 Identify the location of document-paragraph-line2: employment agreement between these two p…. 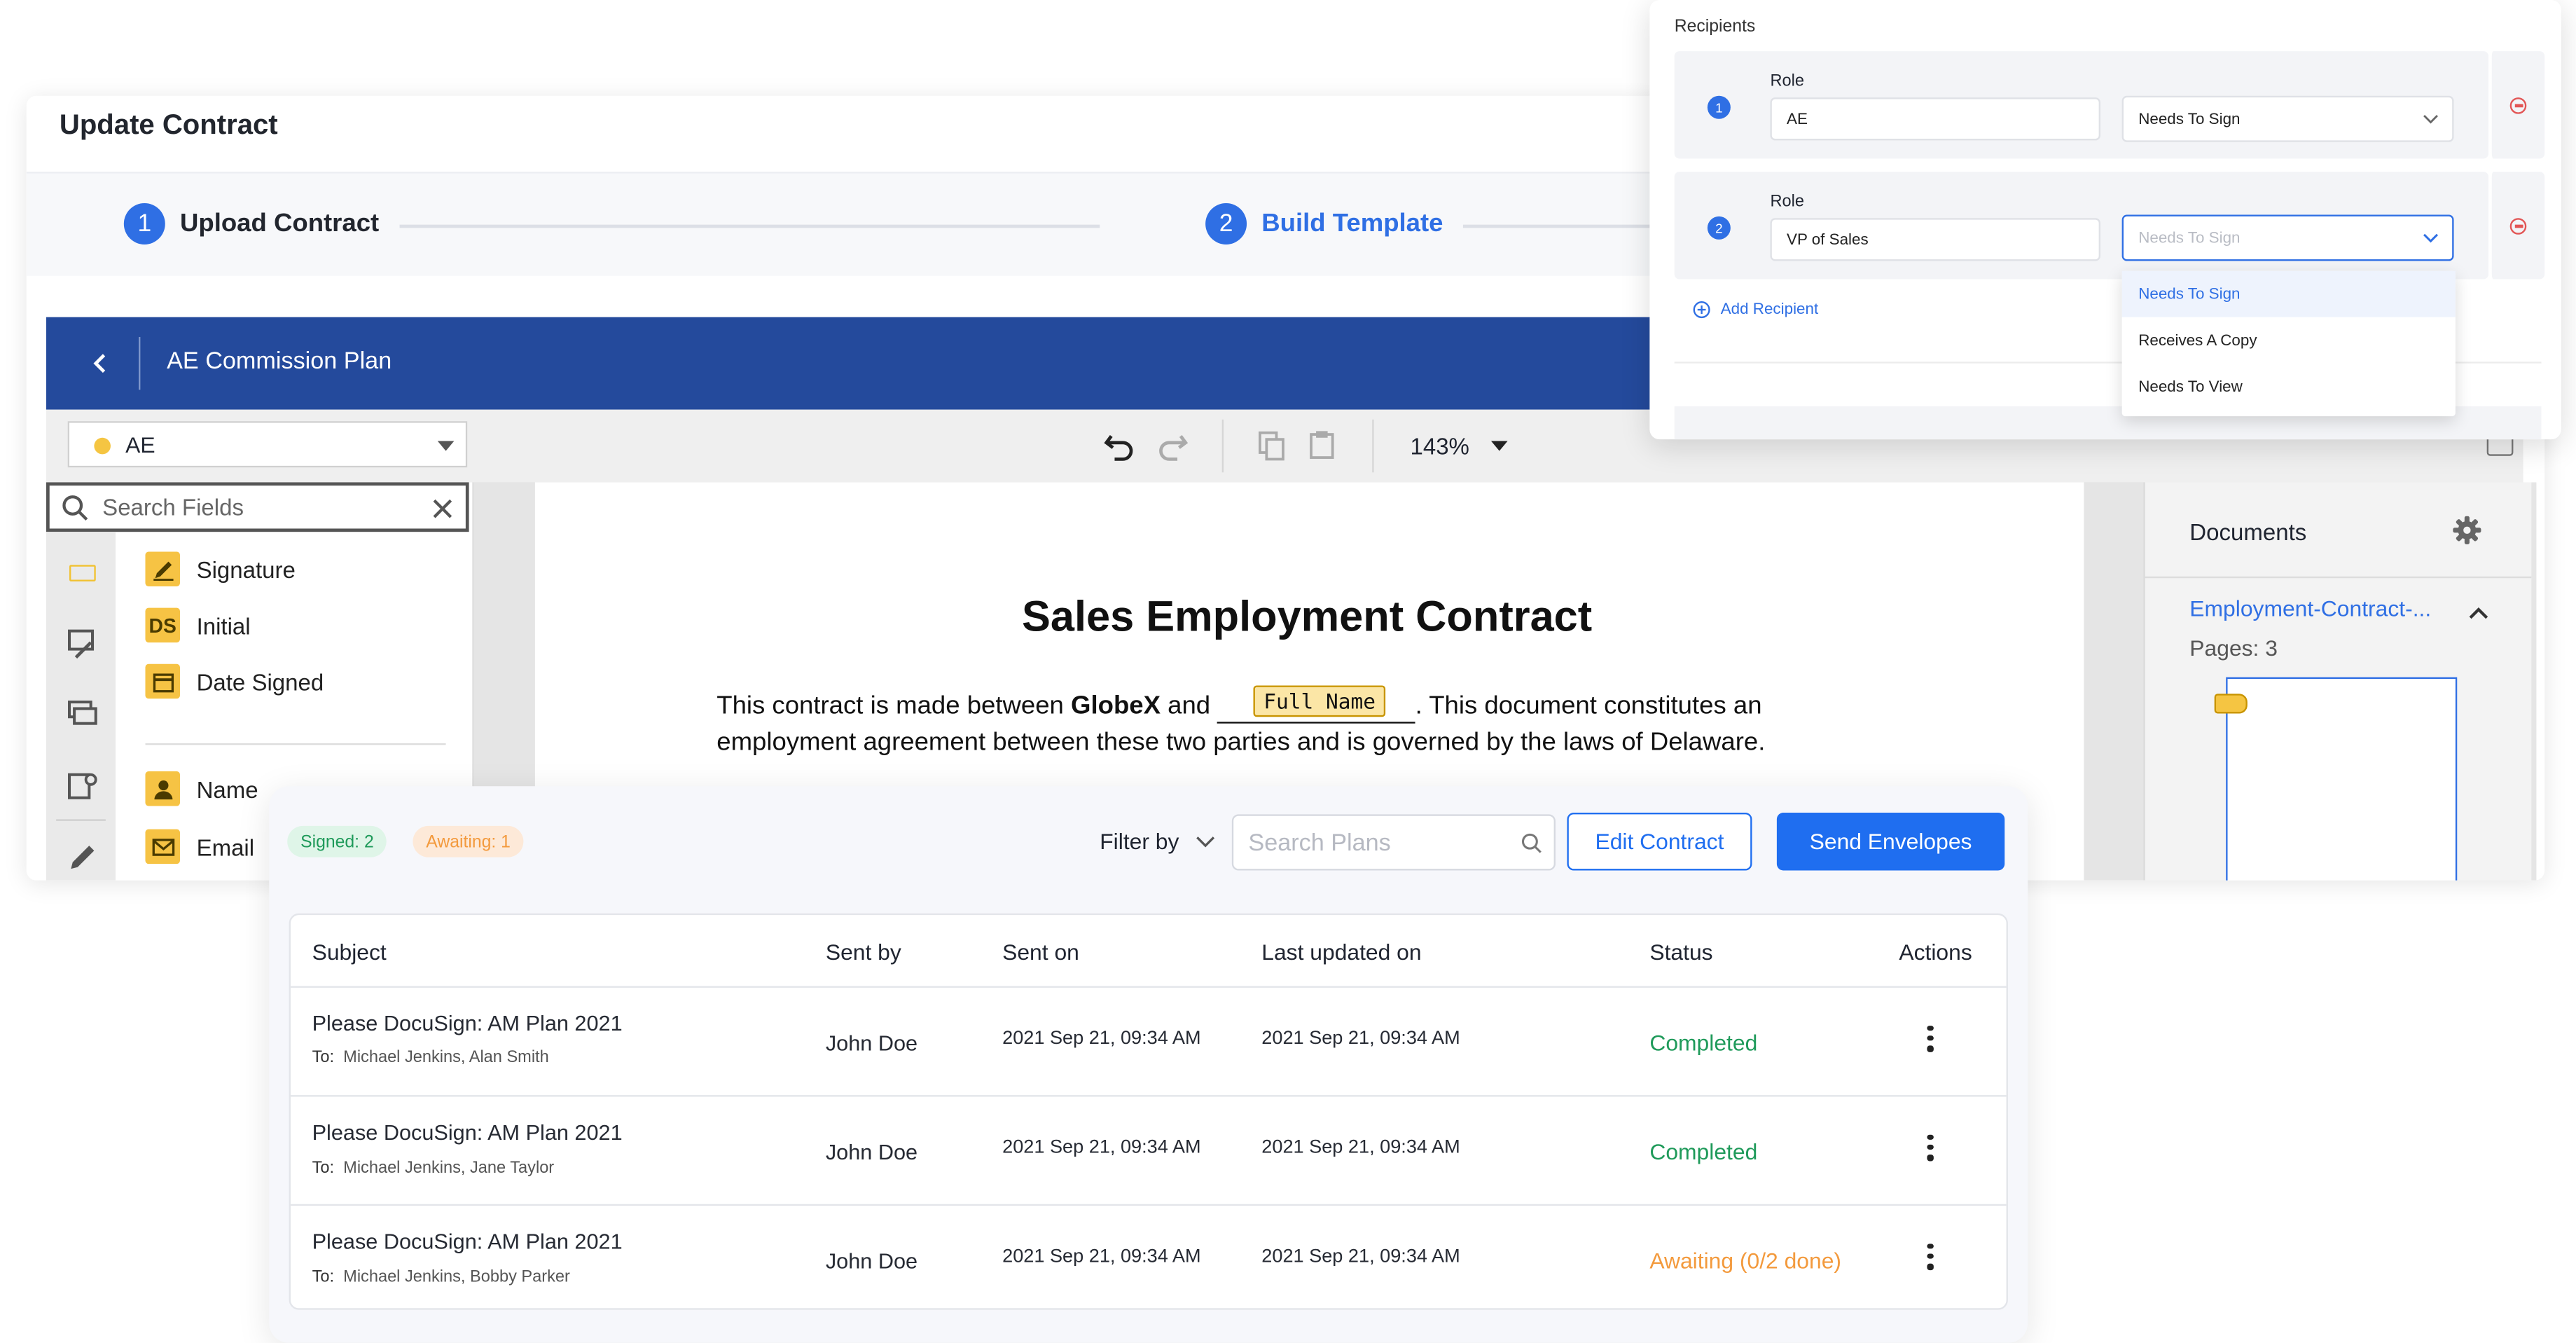
(1241, 742).